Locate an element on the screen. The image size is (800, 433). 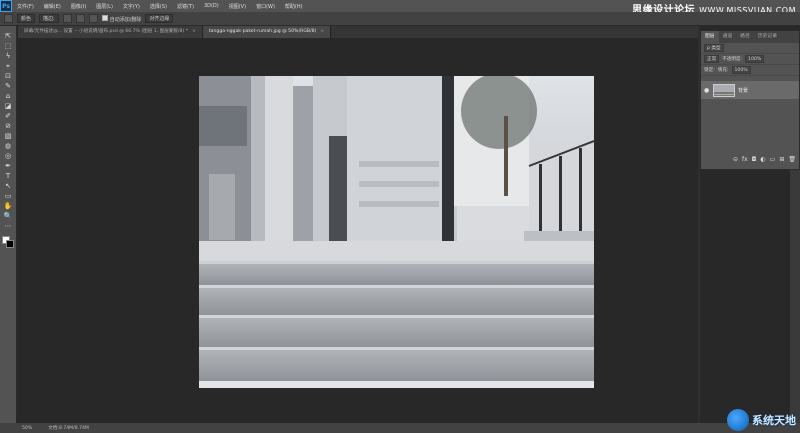
color-swatches is located at coordinates (8, 242).